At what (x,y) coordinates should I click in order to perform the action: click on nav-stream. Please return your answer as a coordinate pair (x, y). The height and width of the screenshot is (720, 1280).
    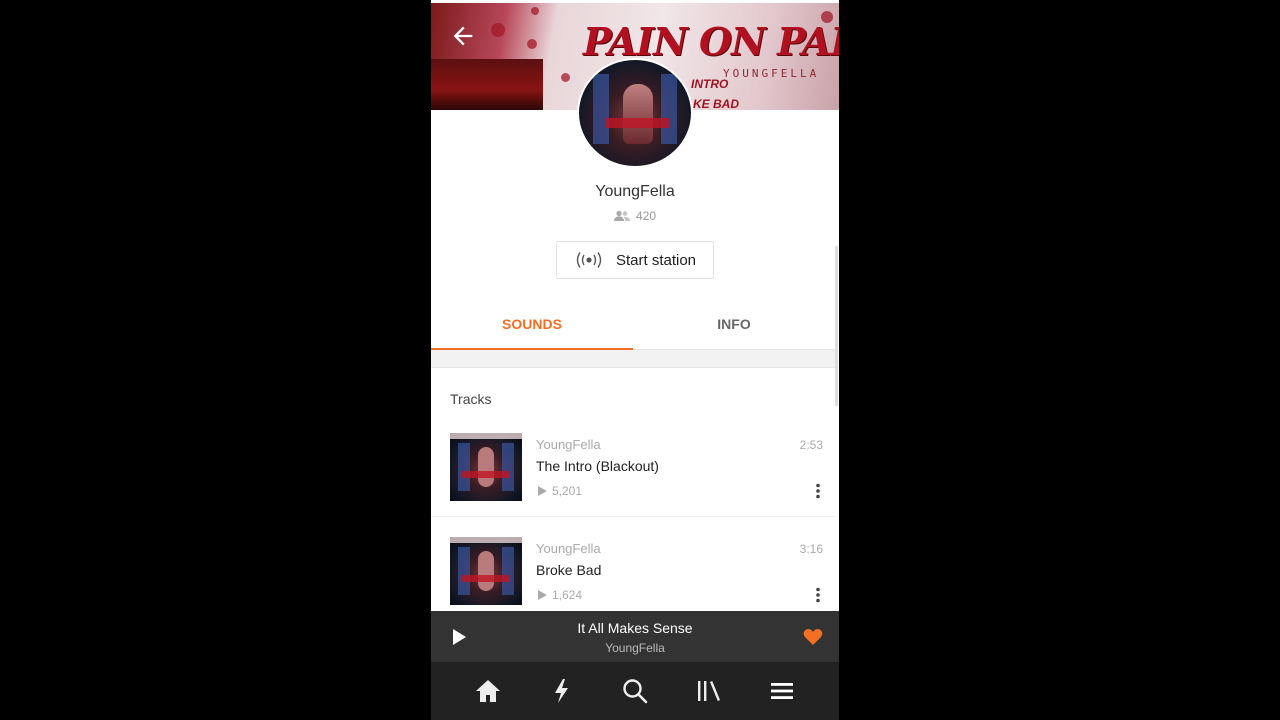
    Looking at the image, I should click on (561, 691).